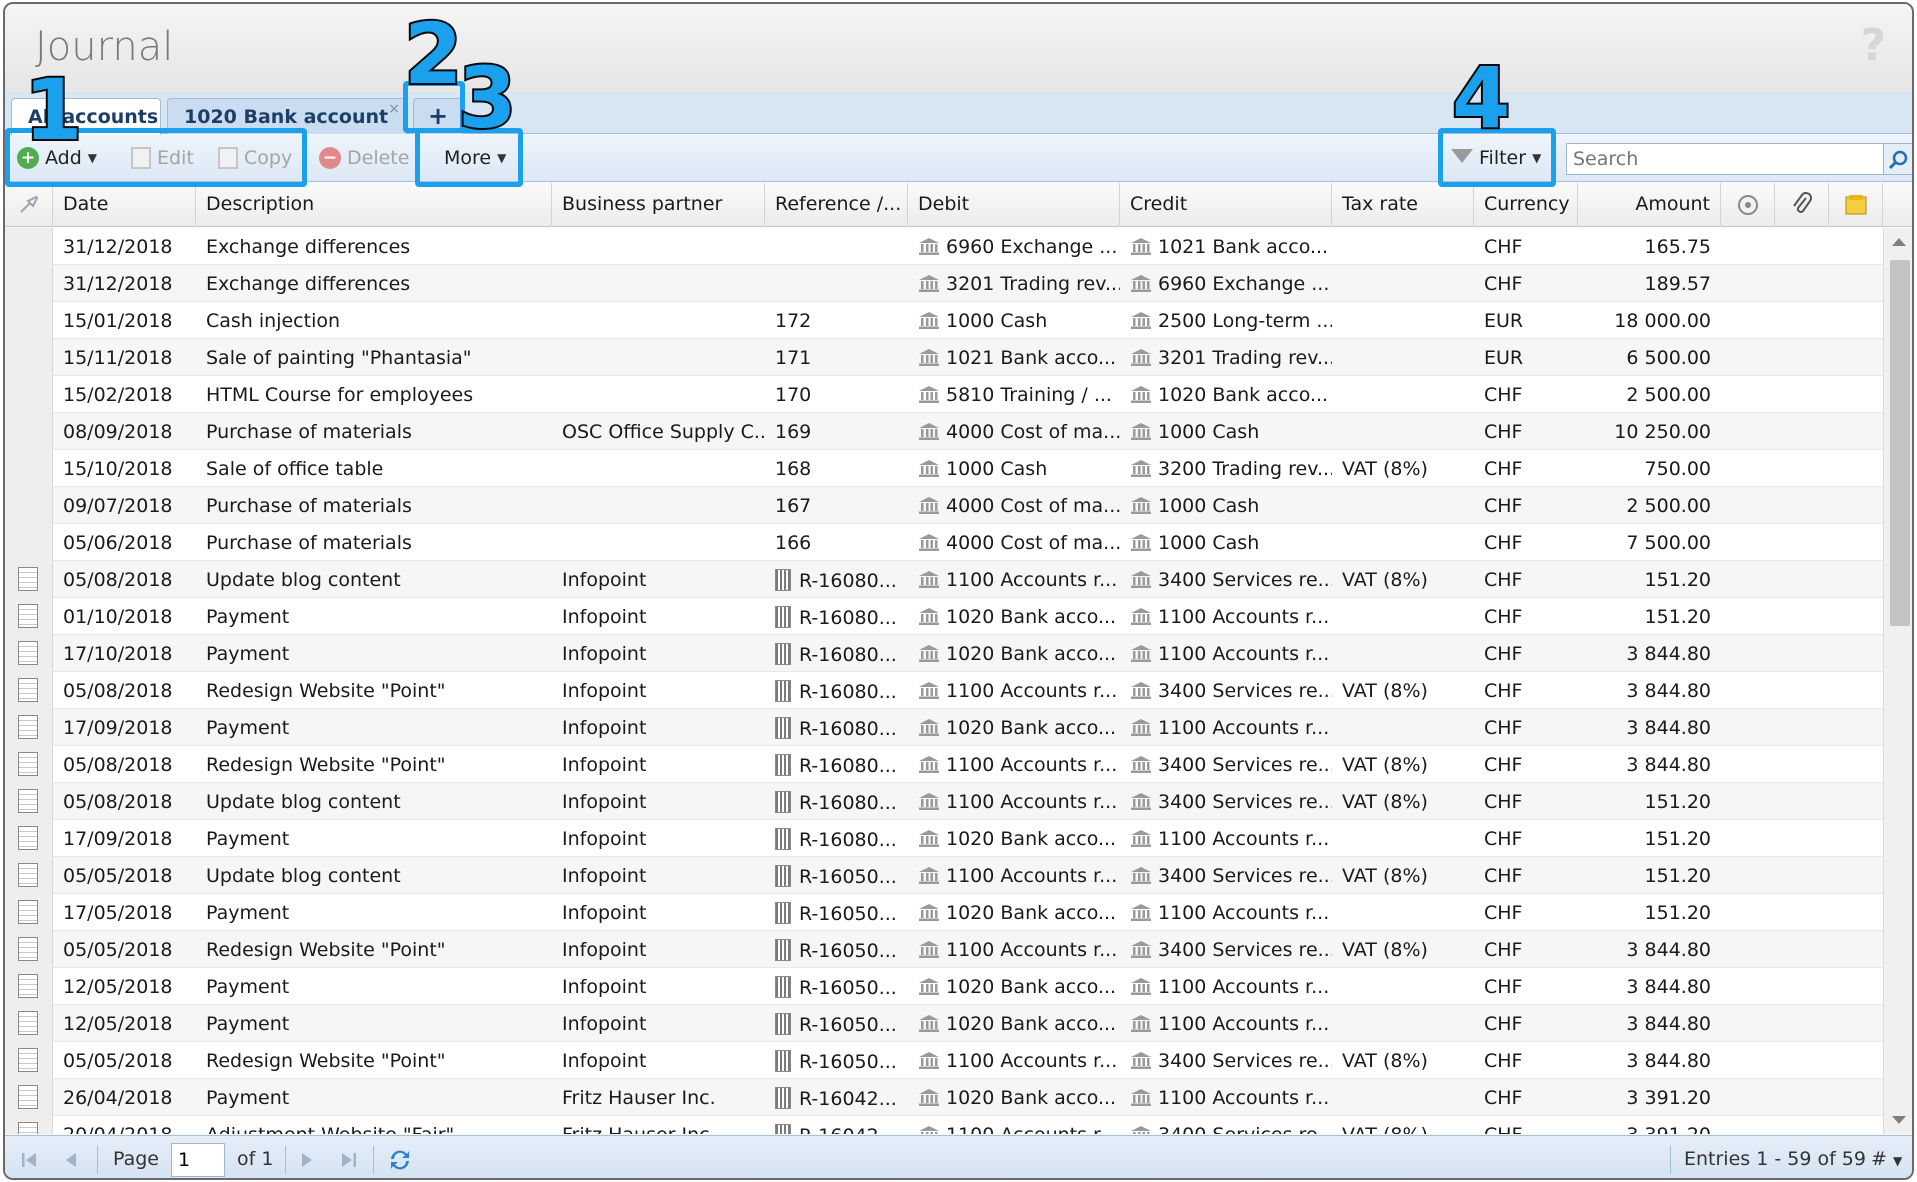 This screenshot has height=1182, width=1917. What do you see at coordinates (374, 205) in the screenshot?
I see `column-description: Description` at bounding box center [374, 205].